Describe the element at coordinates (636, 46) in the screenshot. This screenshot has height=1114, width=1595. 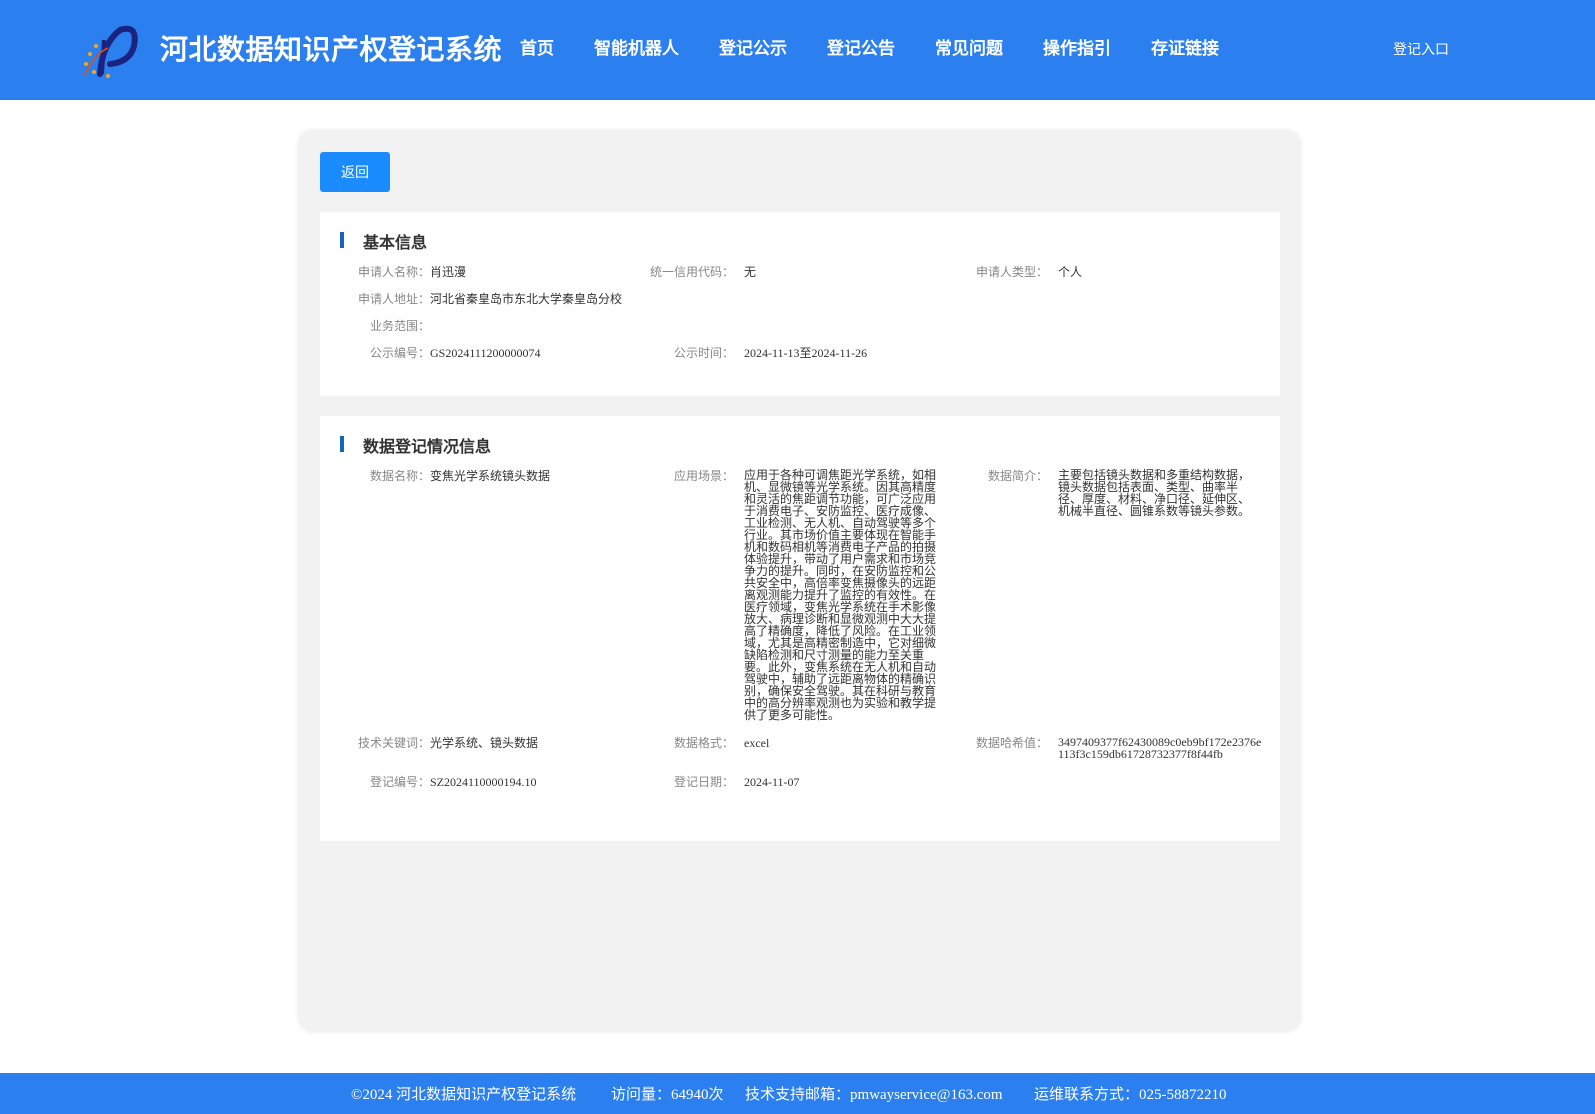
I see `nav-robot: 智能机器人` at that location.